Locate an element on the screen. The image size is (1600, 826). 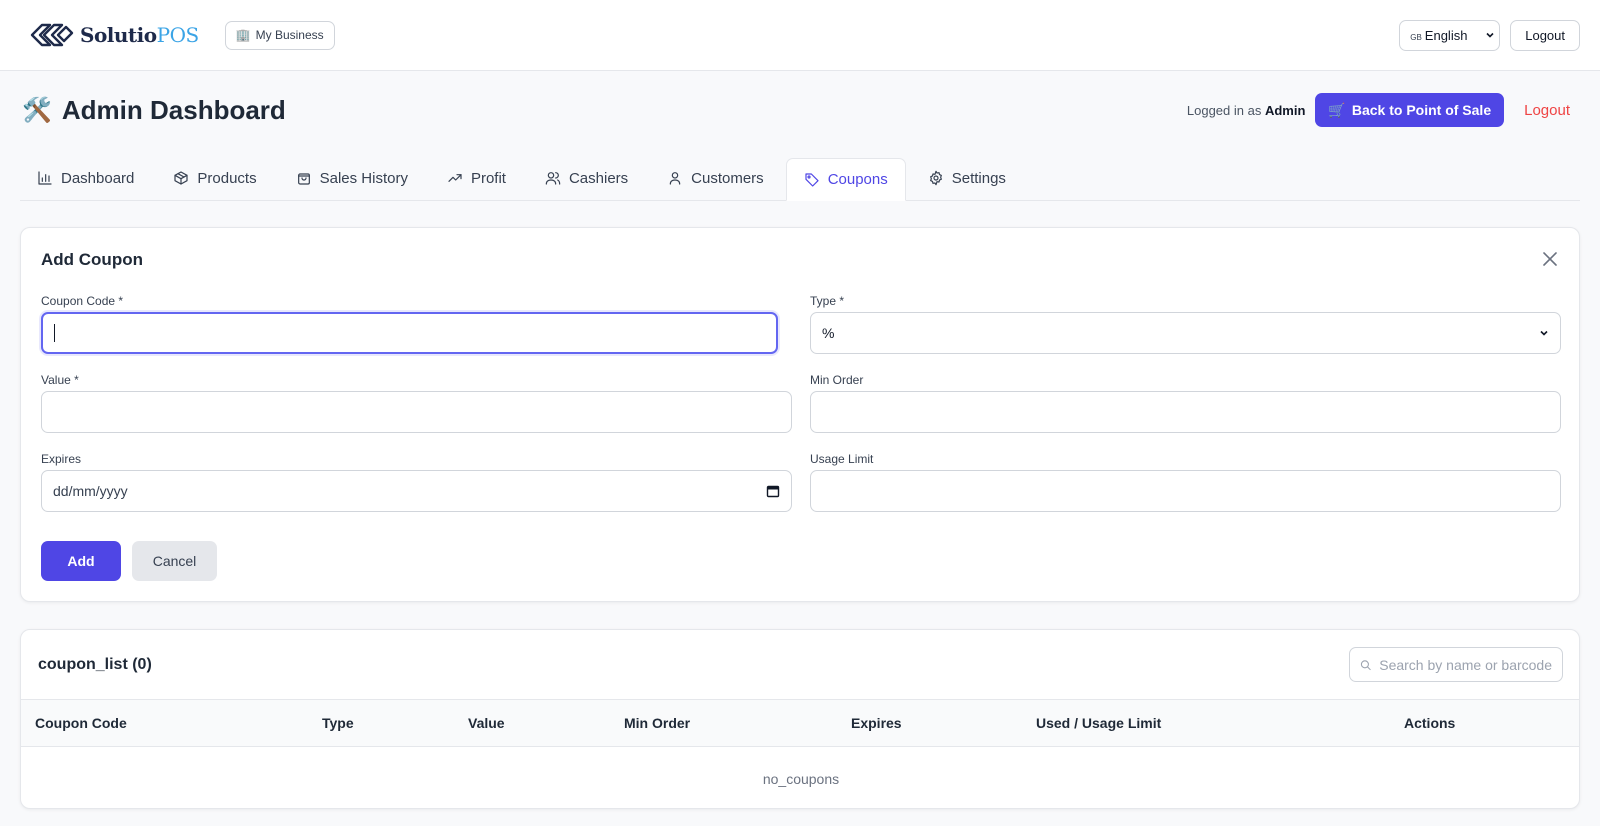
min-order-input is located at coordinates (1185, 412).